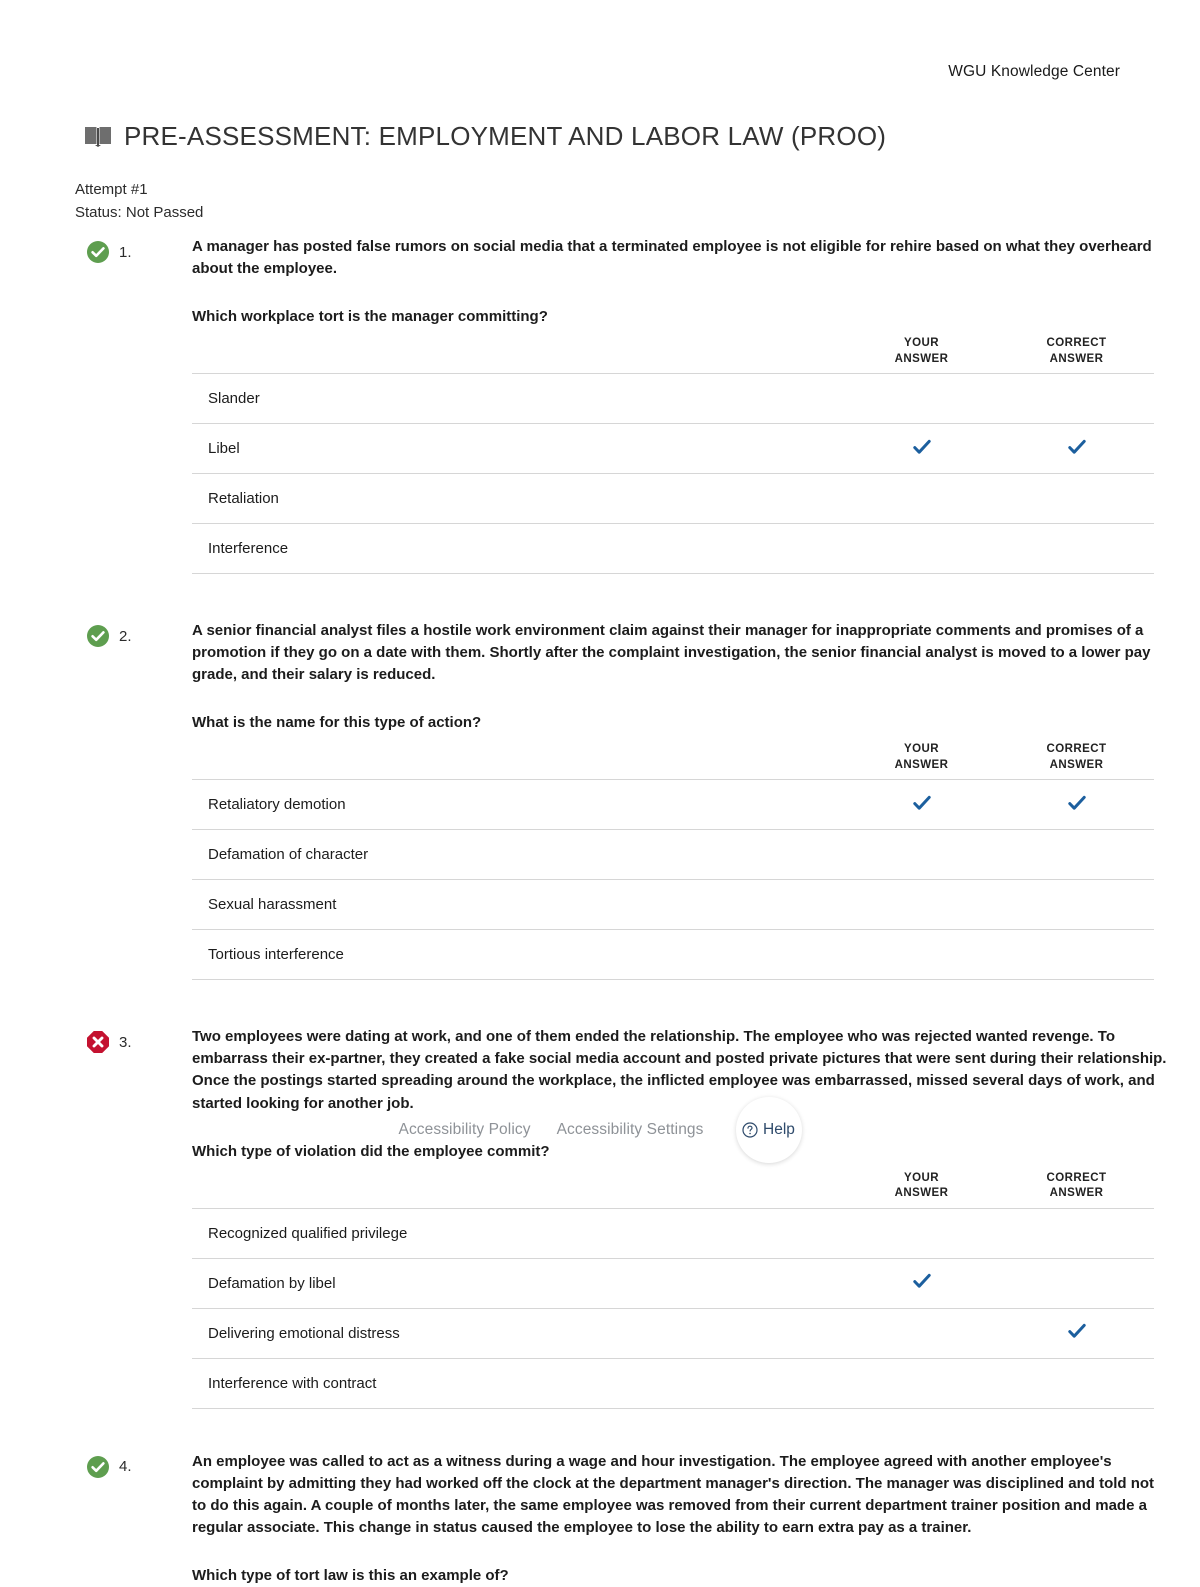  I want to click on question-marker: 1., so click(109, 252).